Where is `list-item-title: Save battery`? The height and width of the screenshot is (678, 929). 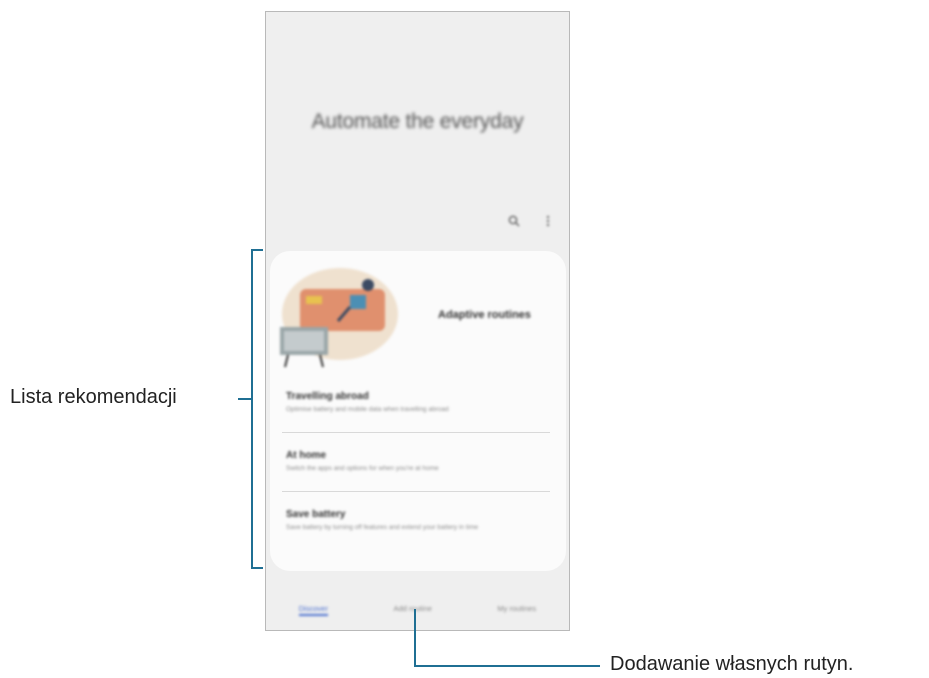 list-item-title: Save battery is located at coordinates (316, 514).